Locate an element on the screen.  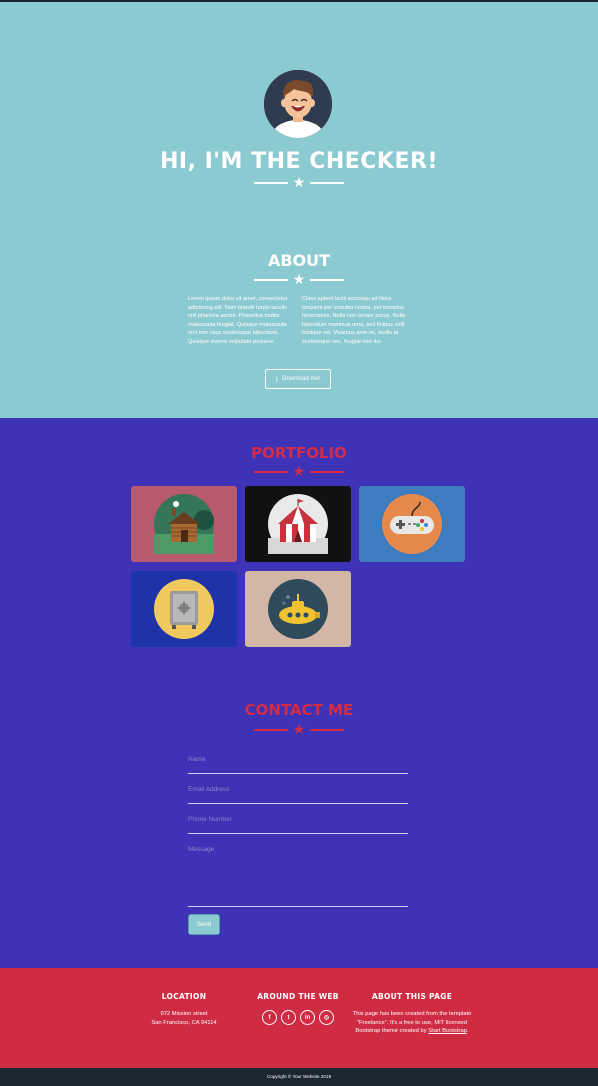
message-field-underline is located at coordinates (298, 906).